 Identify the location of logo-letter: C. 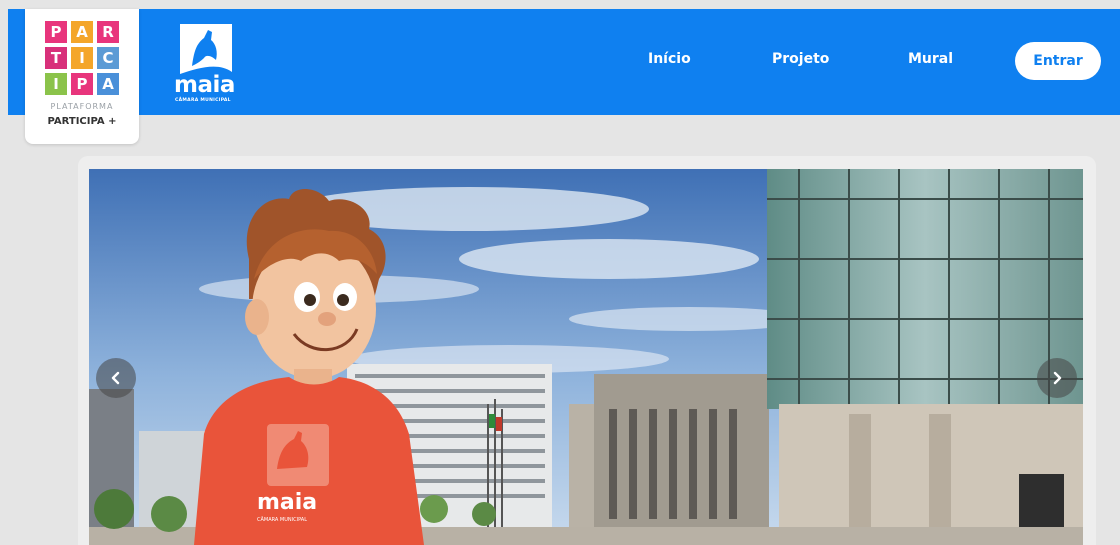
(108, 58).